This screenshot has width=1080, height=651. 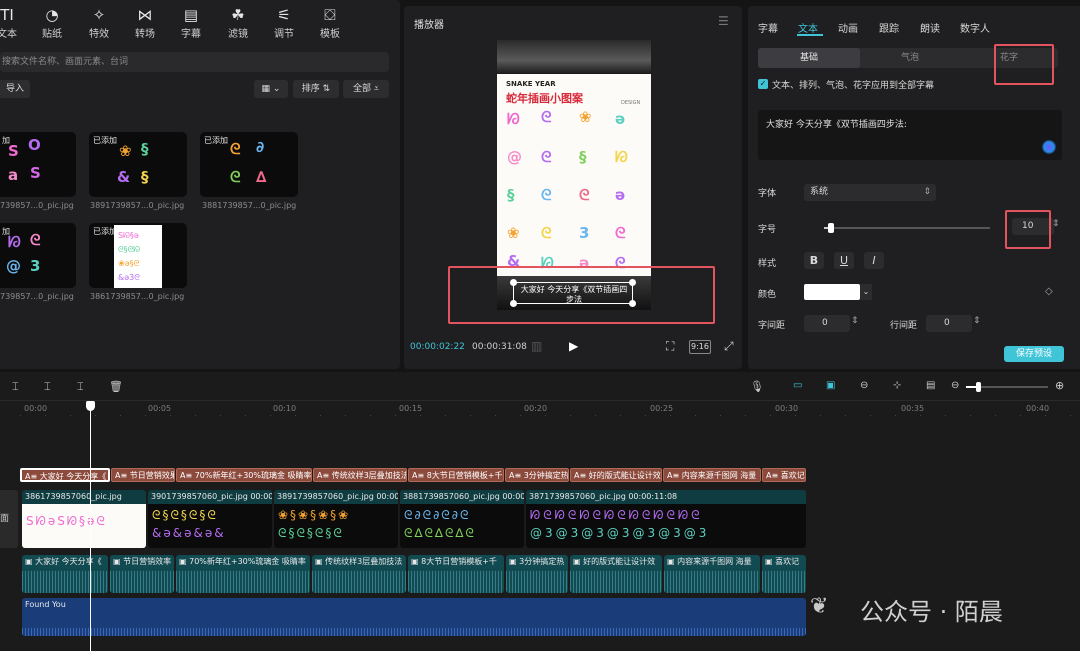 What do you see at coordinates (194, 62) in the screenshot?
I see `search-input: 搜索文件名称、画面元素、台词` at bounding box center [194, 62].